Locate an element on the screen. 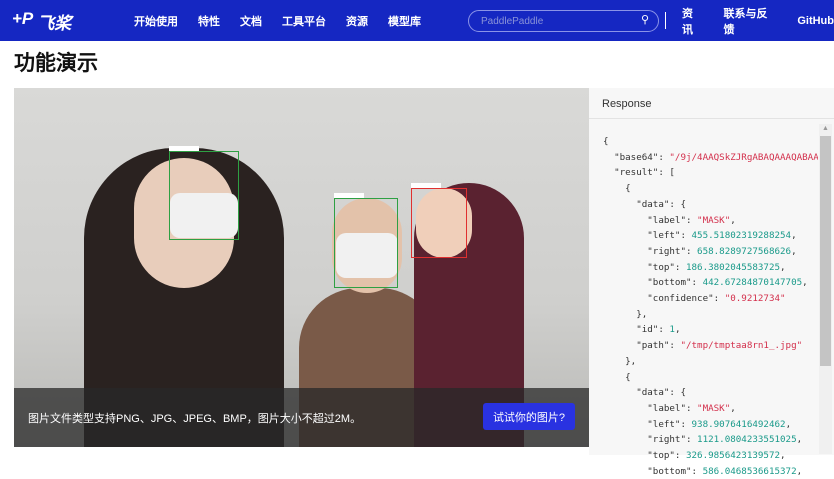  scroll-up-icon: ▲ is located at coordinates (825, 128).